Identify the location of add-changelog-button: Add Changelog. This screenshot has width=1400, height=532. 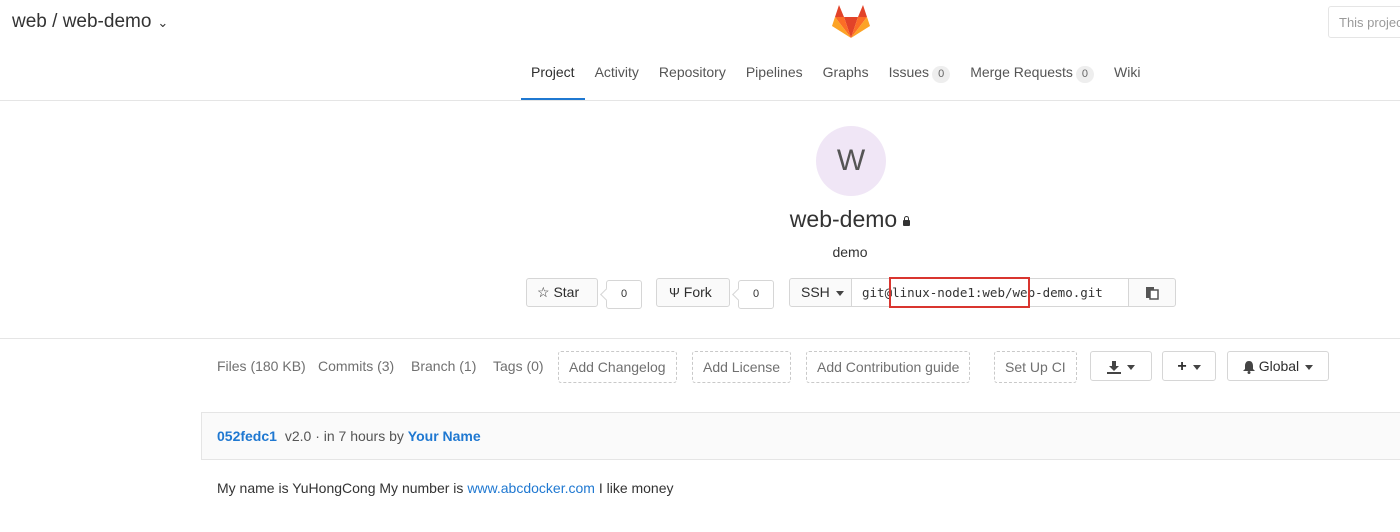
(617, 367).